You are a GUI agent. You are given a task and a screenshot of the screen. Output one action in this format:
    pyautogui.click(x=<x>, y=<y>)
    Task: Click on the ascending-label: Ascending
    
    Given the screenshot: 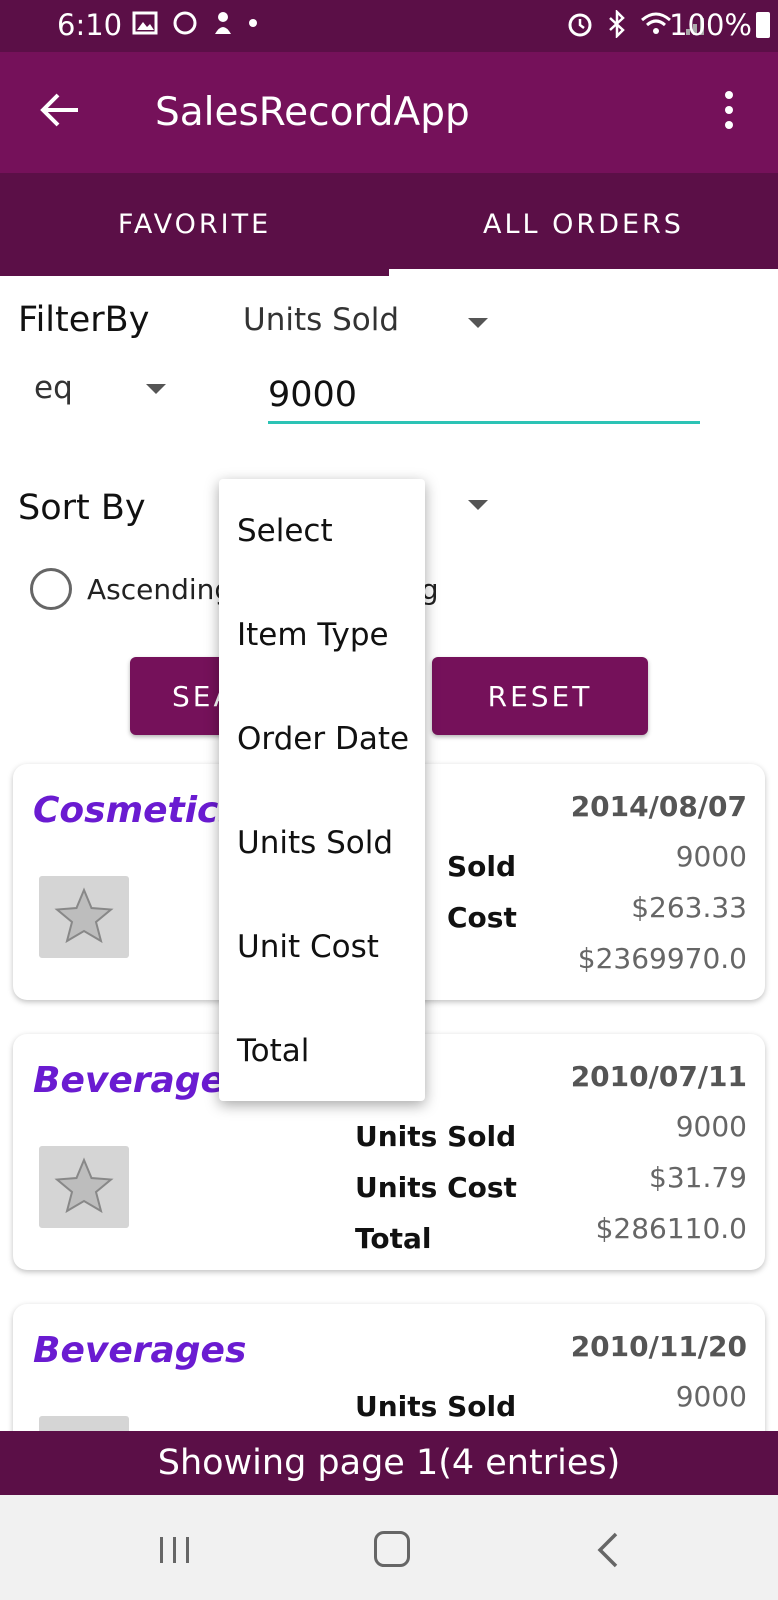 What is the action you would take?
    pyautogui.click(x=160, y=589)
    